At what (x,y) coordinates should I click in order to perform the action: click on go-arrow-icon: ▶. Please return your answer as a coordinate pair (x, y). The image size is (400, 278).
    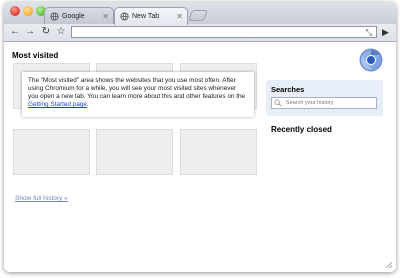
    Looking at the image, I should click on (385, 32).